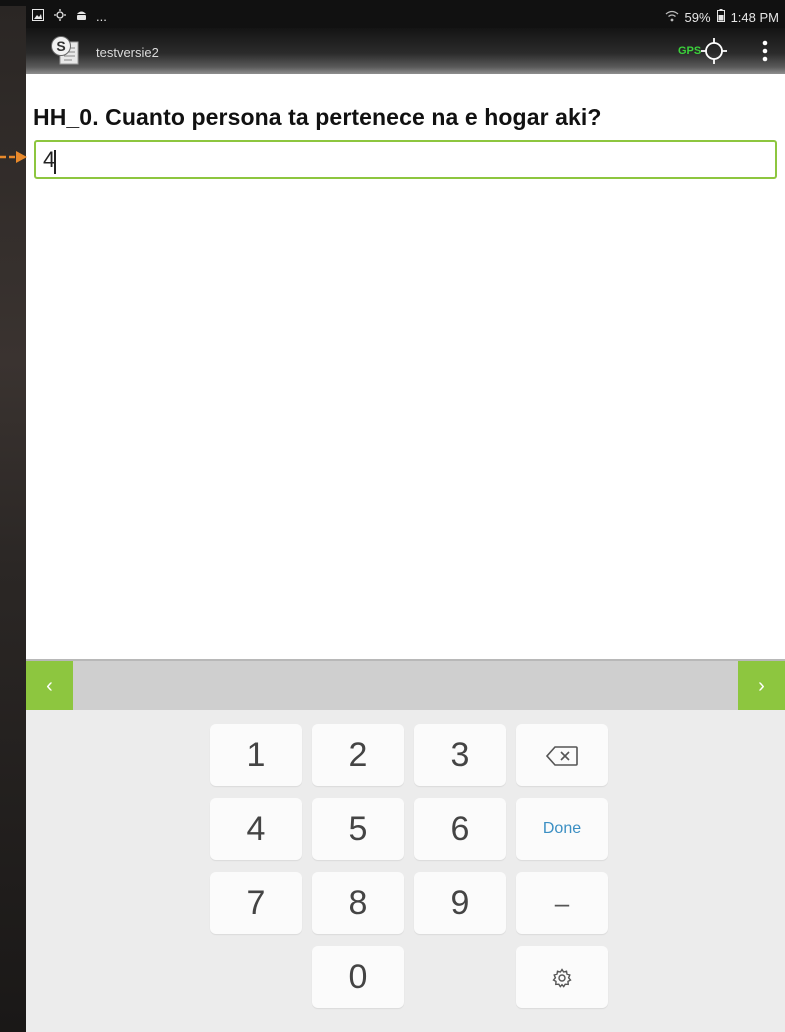 The width and height of the screenshot is (785, 1032). I want to click on gps-indicator: GPS, so click(690, 51).